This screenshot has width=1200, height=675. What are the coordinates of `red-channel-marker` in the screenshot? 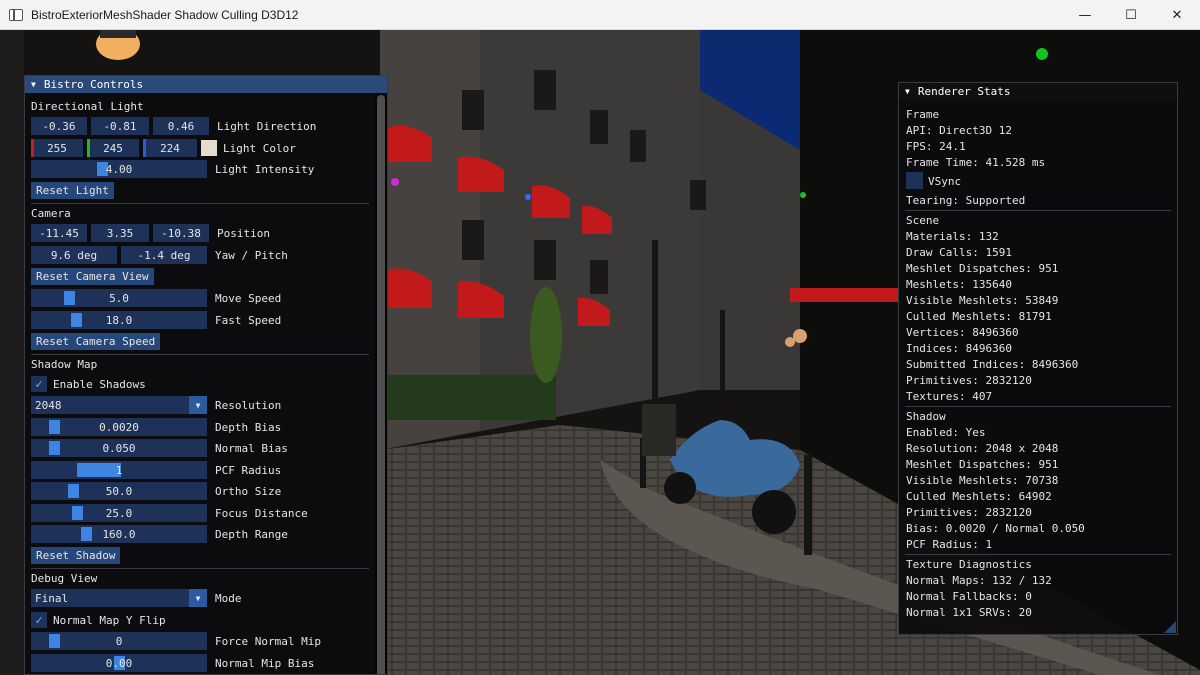 It's located at (32, 148).